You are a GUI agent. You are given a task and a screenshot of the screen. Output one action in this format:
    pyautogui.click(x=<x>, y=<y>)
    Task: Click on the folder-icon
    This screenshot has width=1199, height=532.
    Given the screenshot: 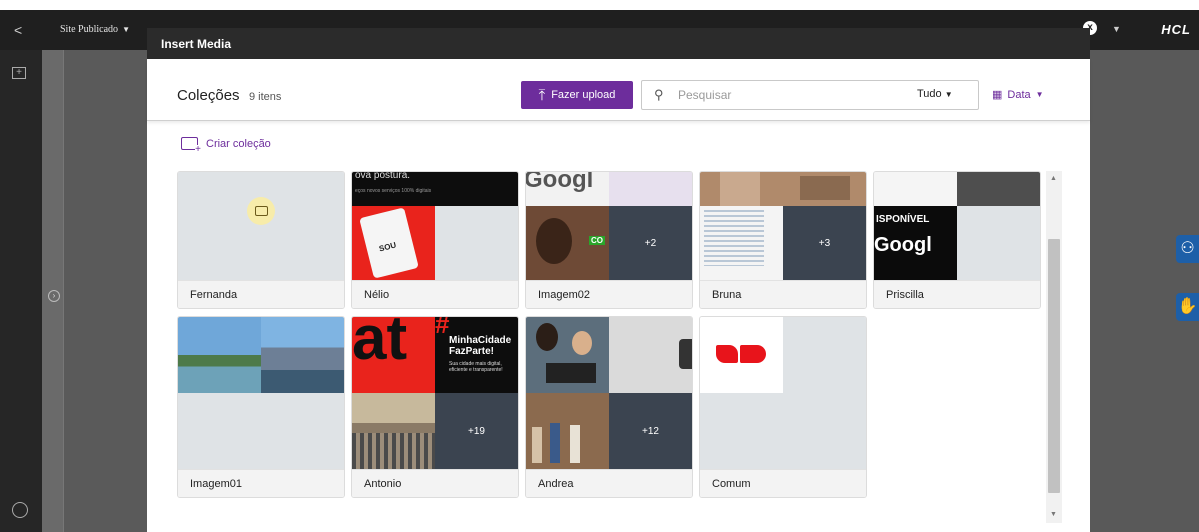 What is the action you would take?
    pyautogui.click(x=261, y=211)
    